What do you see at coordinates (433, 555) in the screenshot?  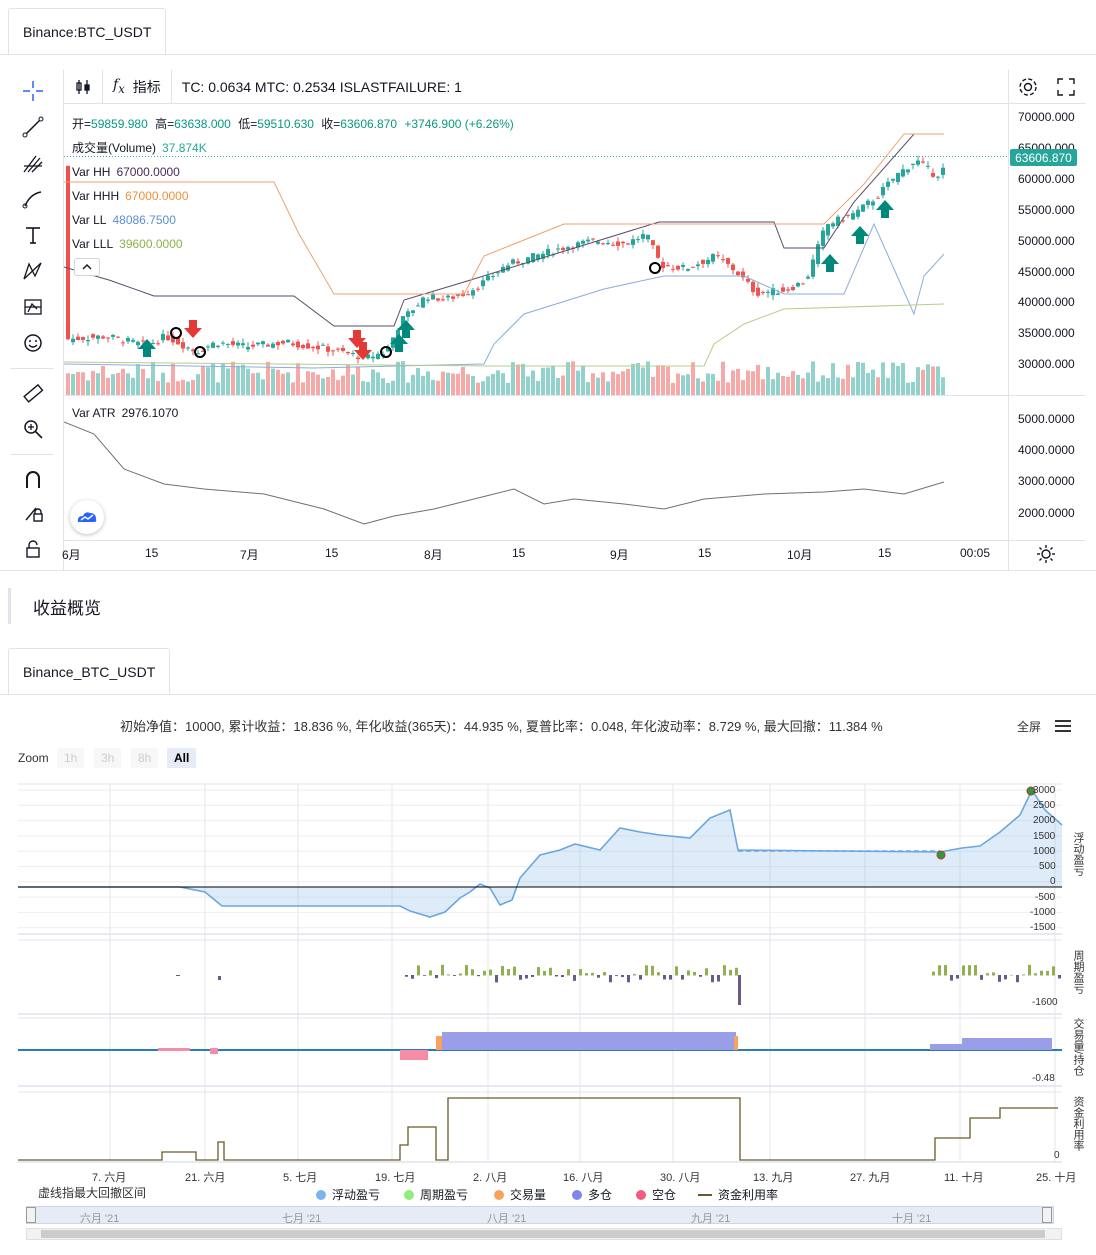 I see `time-tick: 8月` at bounding box center [433, 555].